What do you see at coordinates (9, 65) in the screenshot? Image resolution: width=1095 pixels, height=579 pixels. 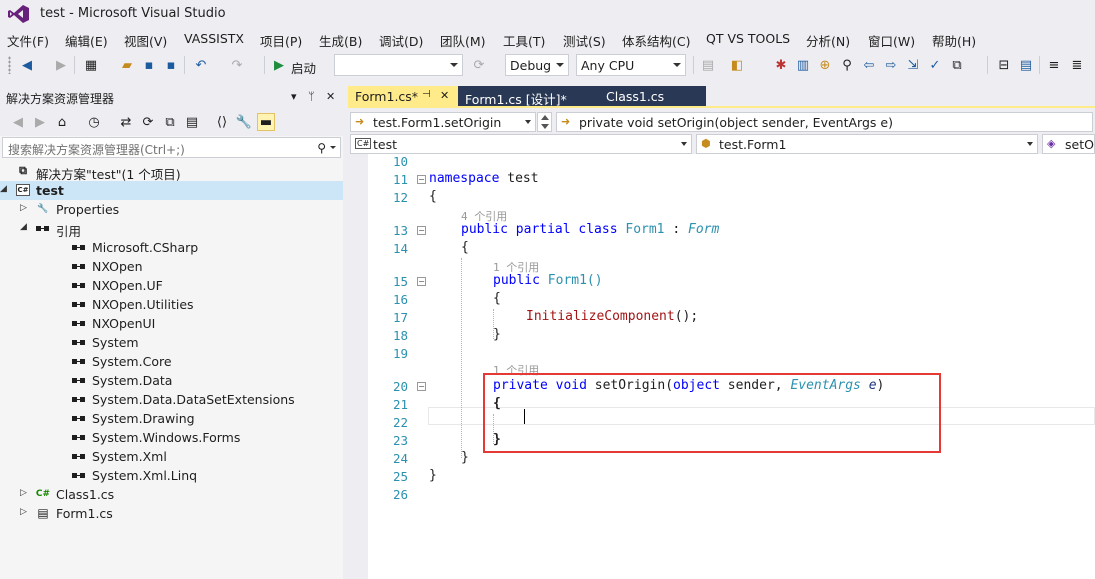 I see `toolbar-grip` at bounding box center [9, 65].